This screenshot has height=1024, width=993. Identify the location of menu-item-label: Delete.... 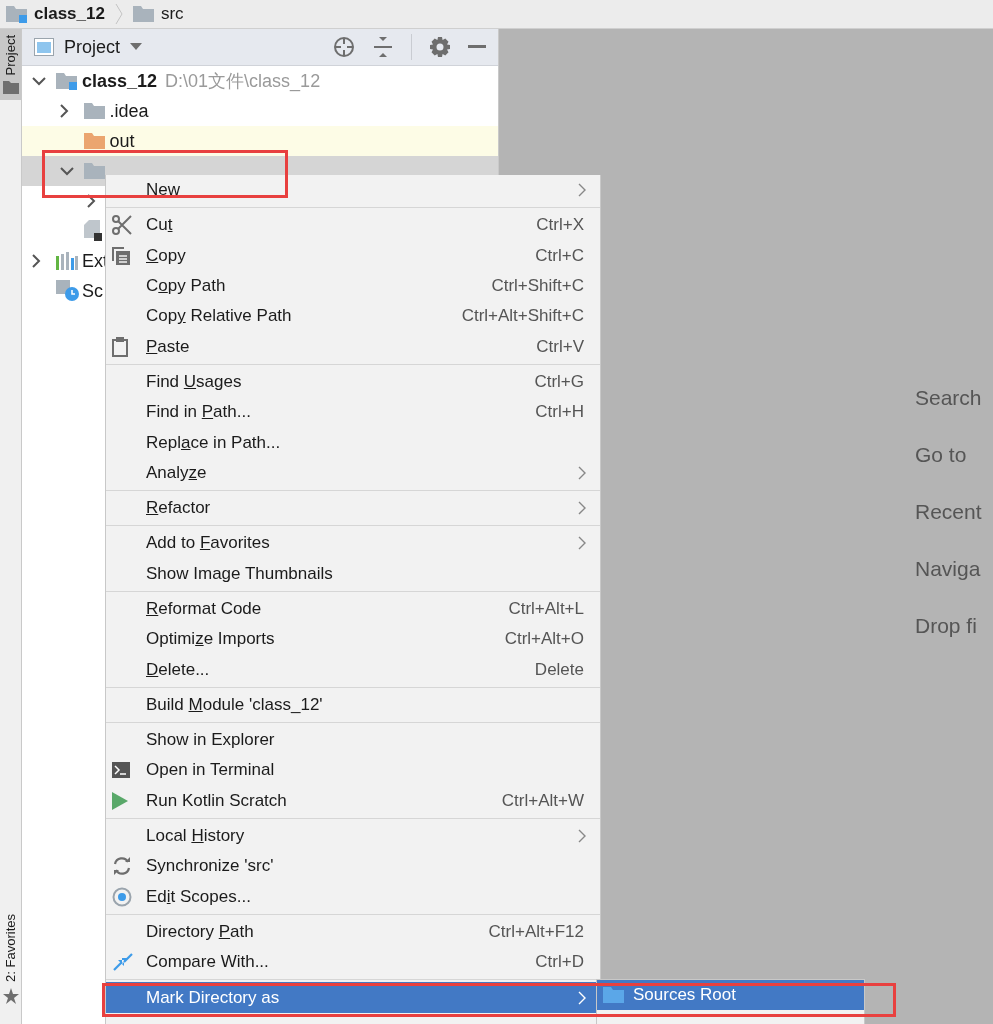
(178, 669).